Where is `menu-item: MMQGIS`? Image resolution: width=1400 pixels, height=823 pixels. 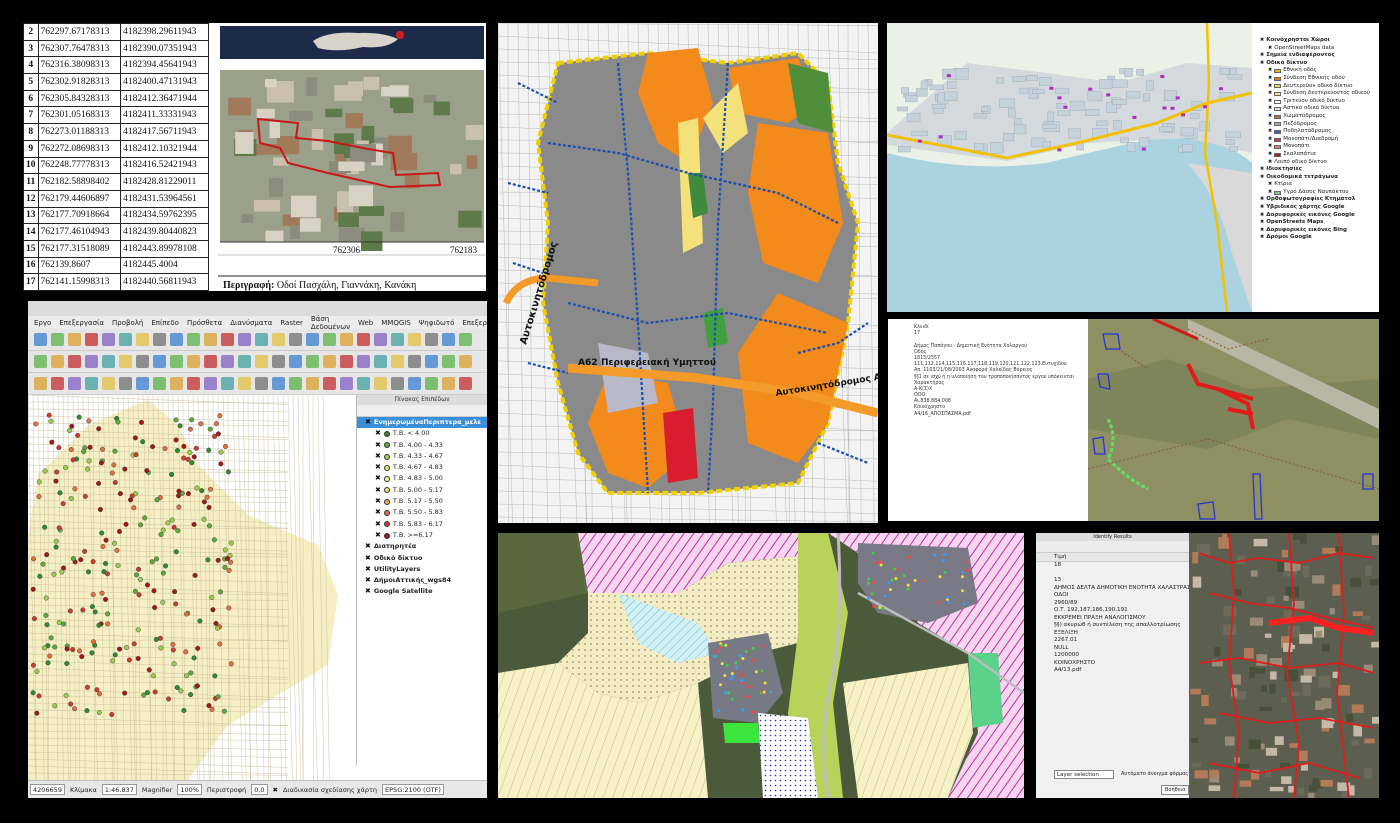
menu-item: MMQGIS is located at coordinates (396, 323).